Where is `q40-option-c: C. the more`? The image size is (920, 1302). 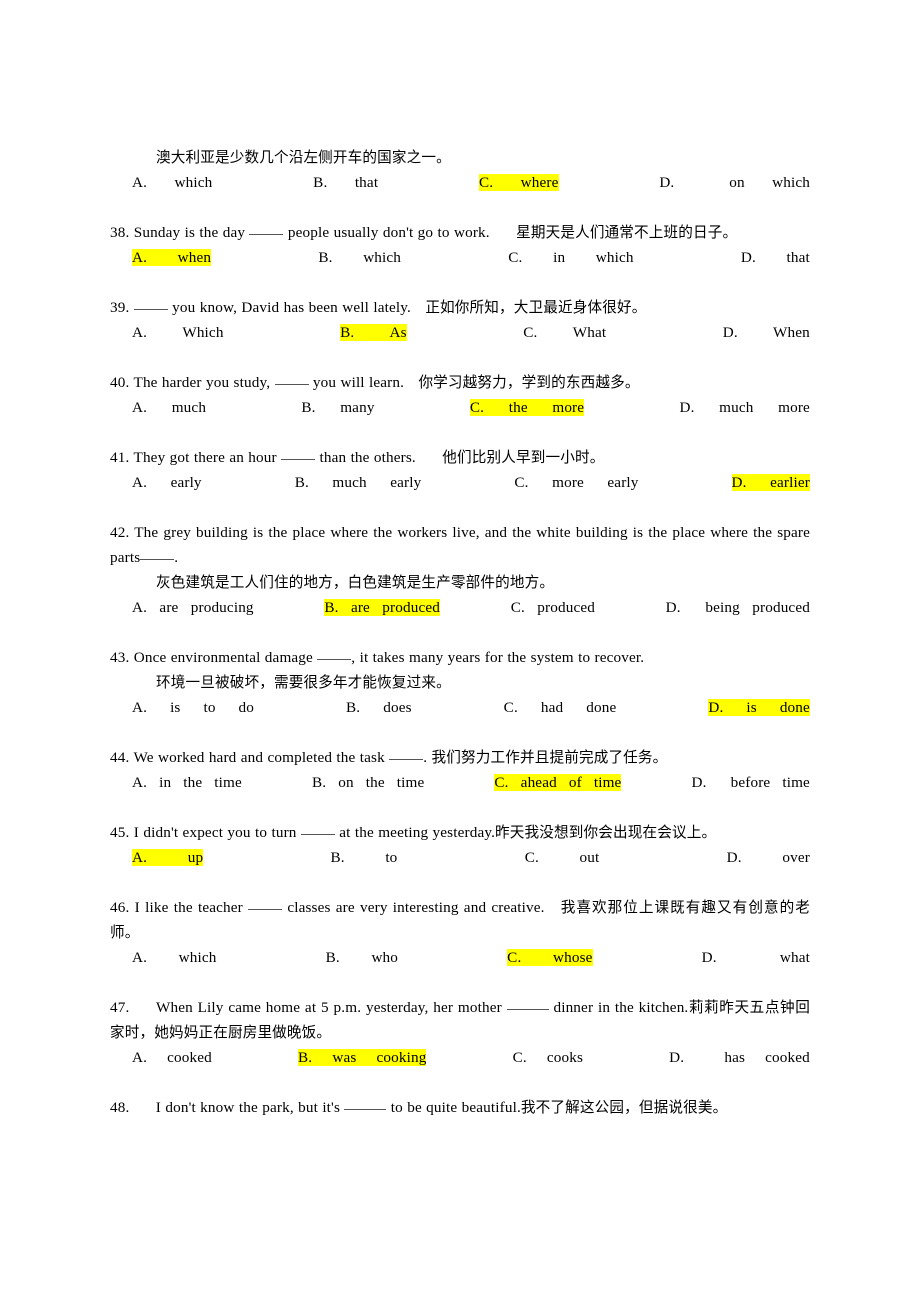 q40-option-c: C. the more is located at coordinates (527, 407).